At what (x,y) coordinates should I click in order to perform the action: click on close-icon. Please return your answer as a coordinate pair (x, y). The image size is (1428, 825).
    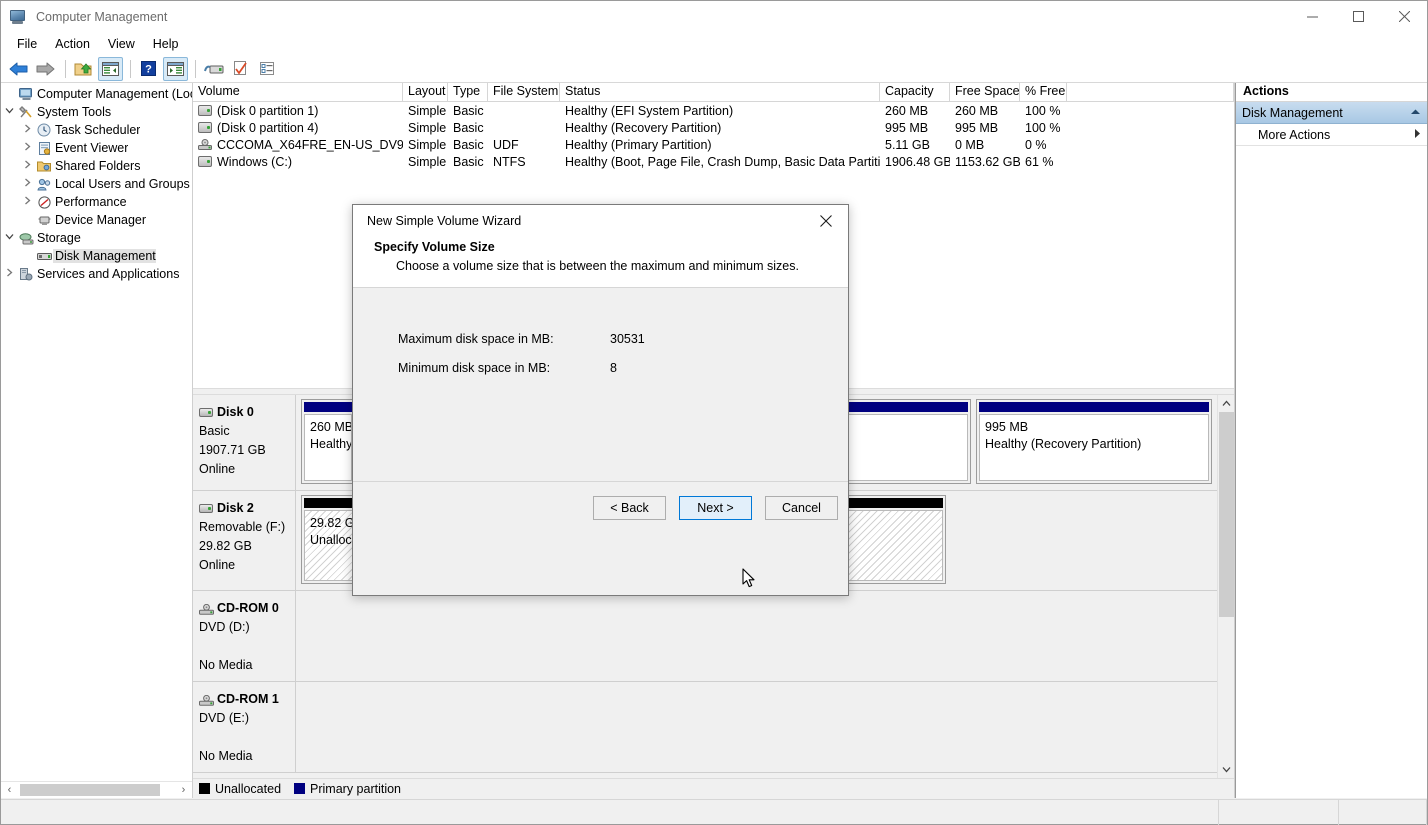
    Looking at the image, I should click on (825, 220).